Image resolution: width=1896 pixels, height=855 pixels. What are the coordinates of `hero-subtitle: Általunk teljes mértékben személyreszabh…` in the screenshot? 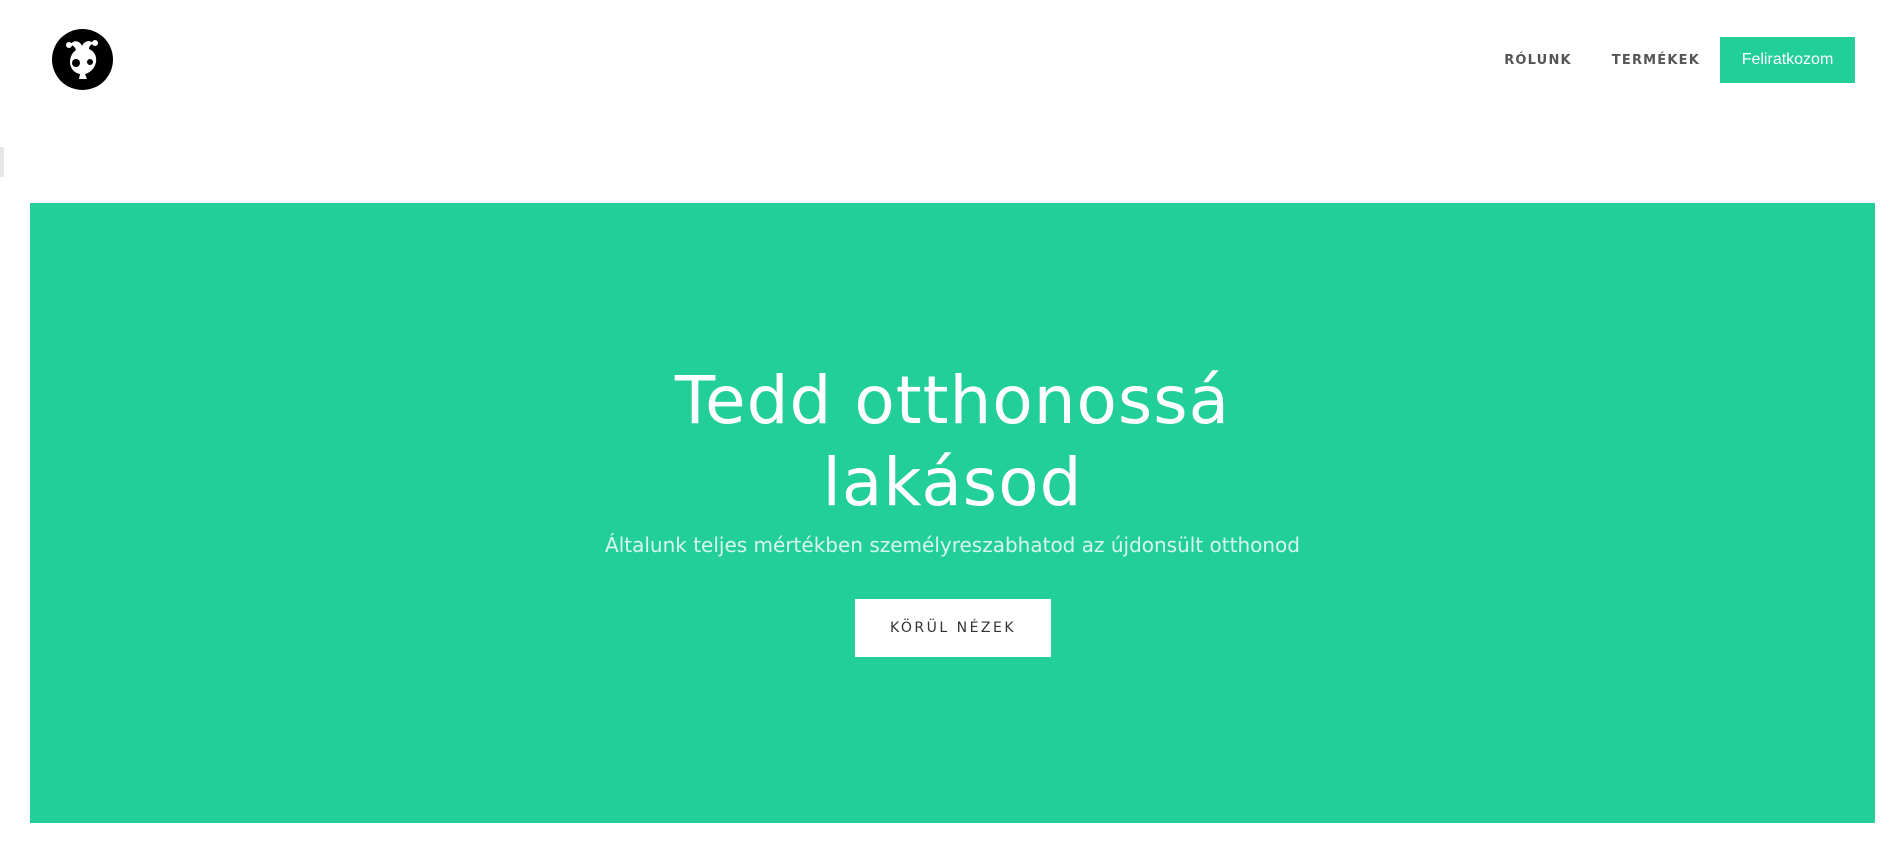 It's located at (952, 545).